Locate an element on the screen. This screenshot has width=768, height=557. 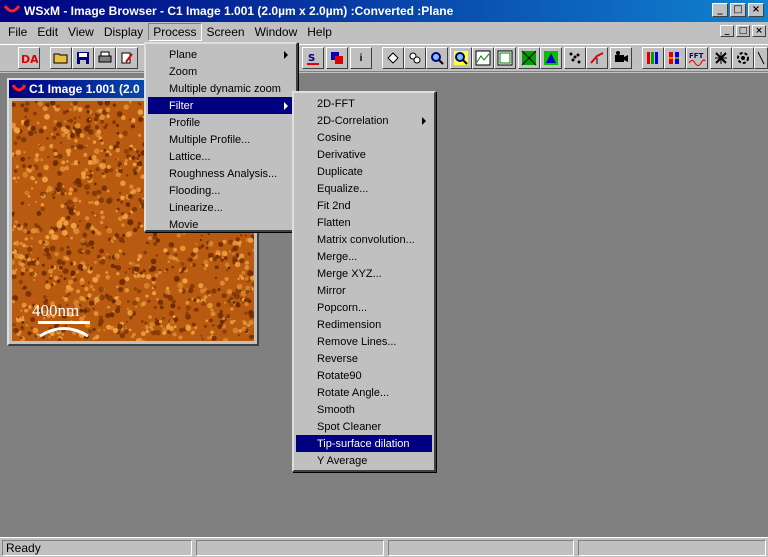
filter-menu-item: Spot Cleaner is located at coordinates (364, 426).